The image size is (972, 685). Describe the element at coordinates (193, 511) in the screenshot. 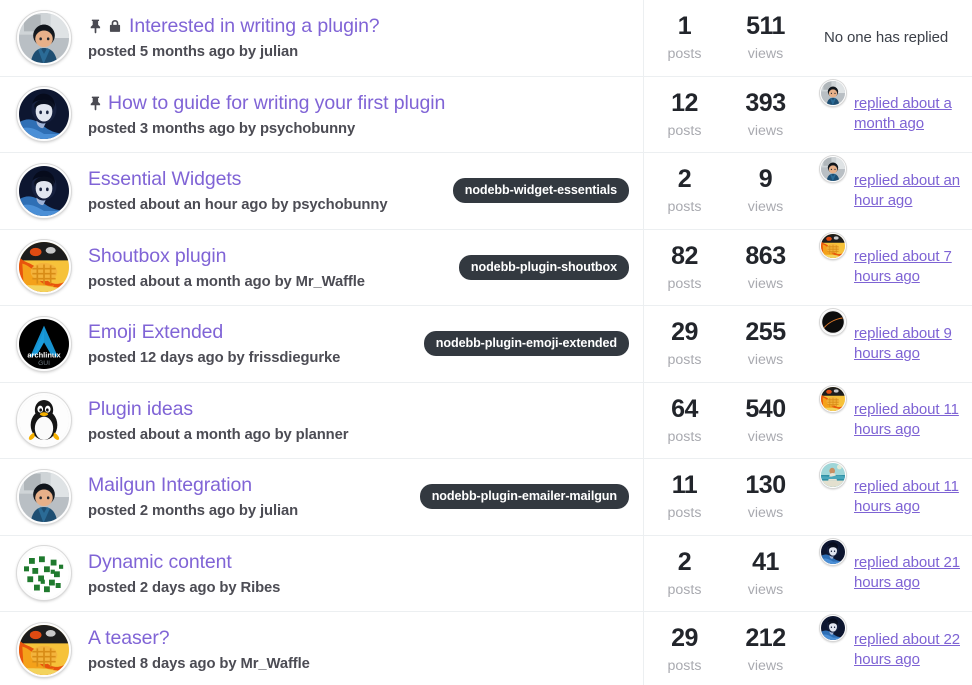

I see `topic-meta: posted 2 months ago by julian` at that location.